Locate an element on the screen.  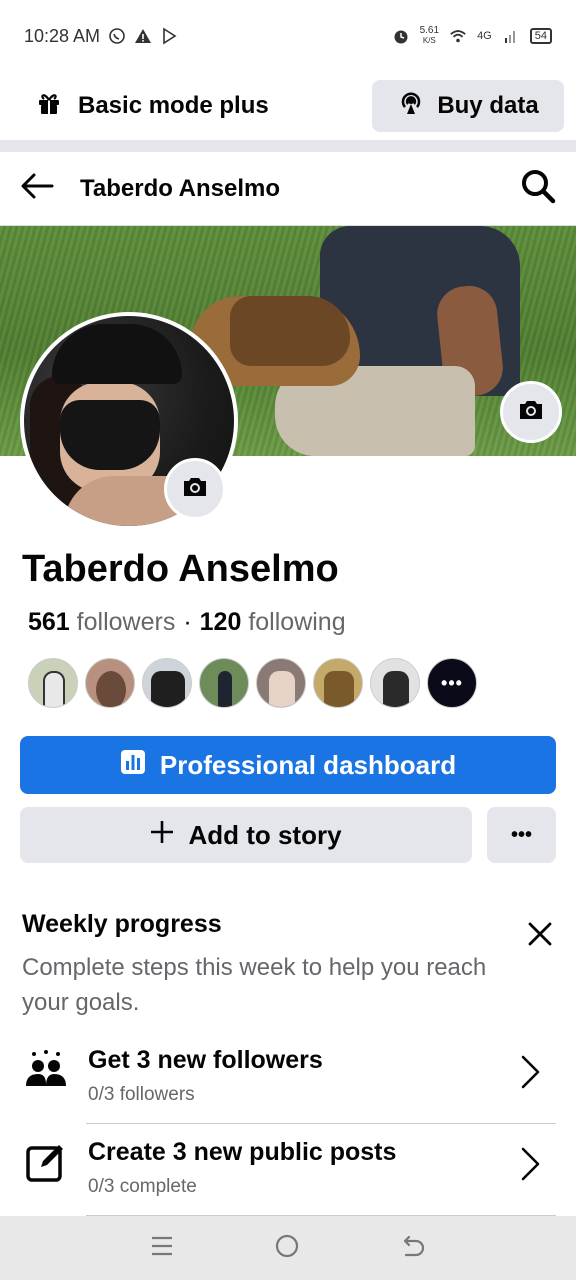
followers-stat: 561 followers is located at coordinates (101, 622).